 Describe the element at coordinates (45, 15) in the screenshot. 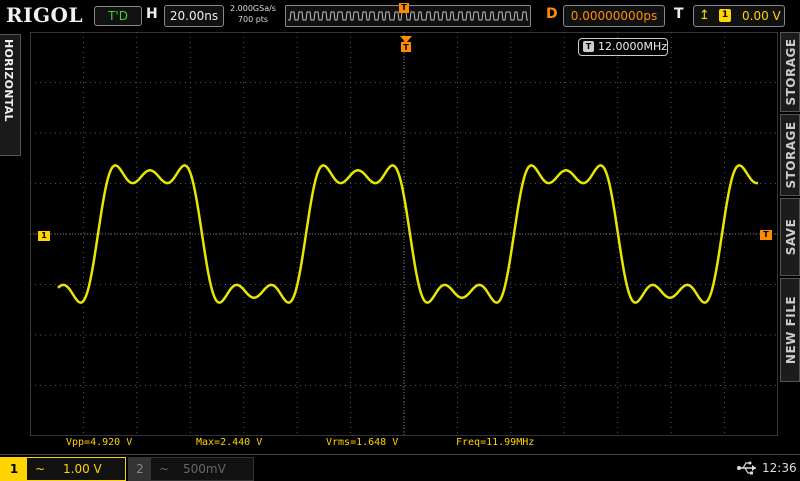

I see `brand-logo: RIGOL` at that location.